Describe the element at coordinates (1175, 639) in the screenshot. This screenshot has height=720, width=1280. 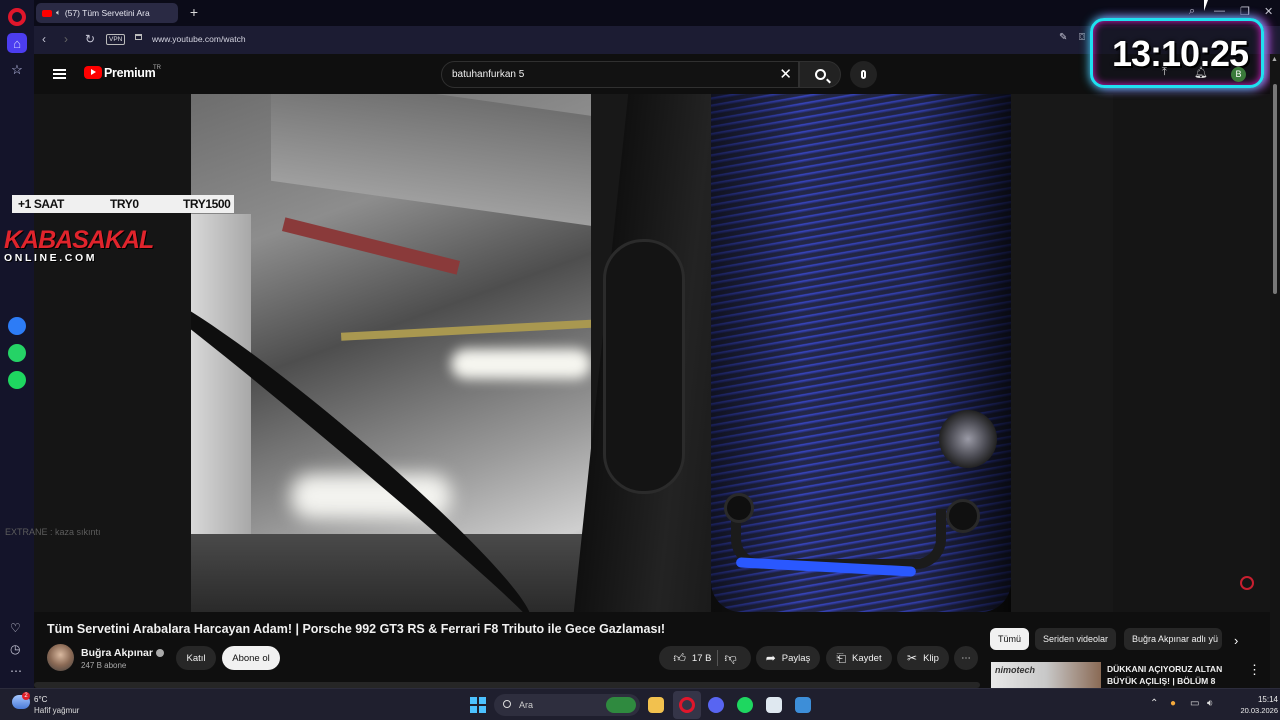
I see `chip-label: Buğra Akpınar adlı yü` at that location.